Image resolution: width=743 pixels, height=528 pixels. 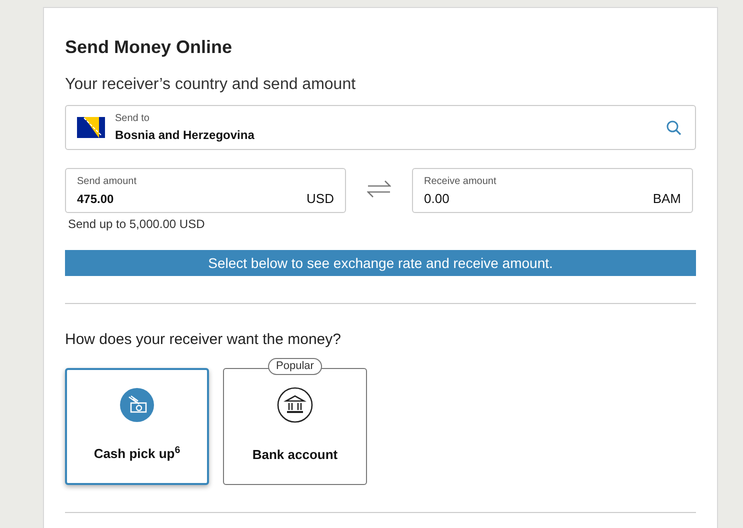 I want to click on send-limit-hint: Send up to 5,000.00 USD, so click(x=137, y=224).